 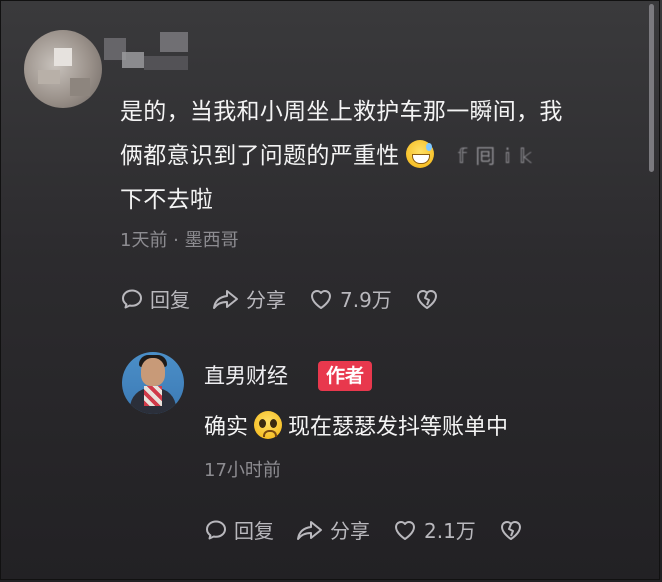 I want to click on reply-text-after: 现在瑟瑟发抖等账单中, so click(x=398, y=427).